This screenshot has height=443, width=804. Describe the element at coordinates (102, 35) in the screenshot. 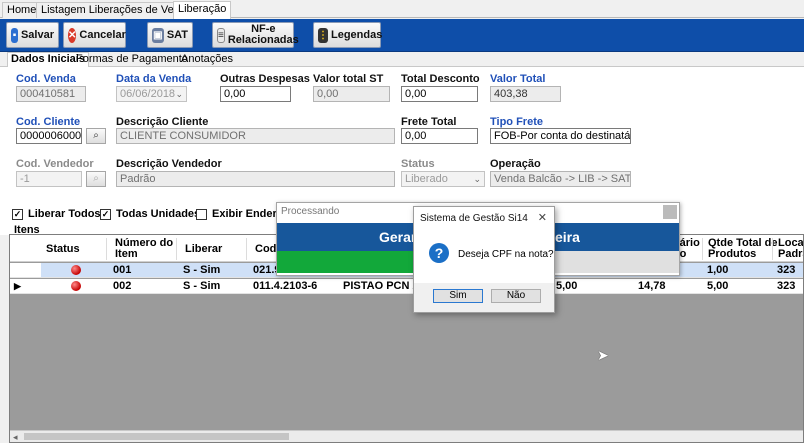

I see `cancel-label: Cancelar` at that location.